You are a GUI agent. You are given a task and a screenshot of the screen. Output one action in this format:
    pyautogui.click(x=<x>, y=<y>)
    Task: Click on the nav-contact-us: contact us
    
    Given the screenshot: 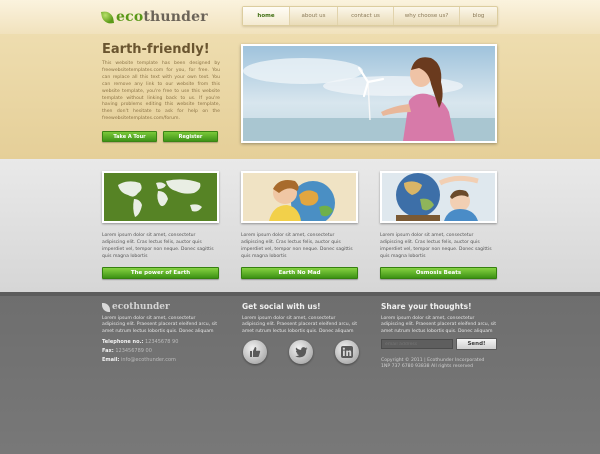 What is the action you would take?
    pyautogui.click(x=366, y=16)
    